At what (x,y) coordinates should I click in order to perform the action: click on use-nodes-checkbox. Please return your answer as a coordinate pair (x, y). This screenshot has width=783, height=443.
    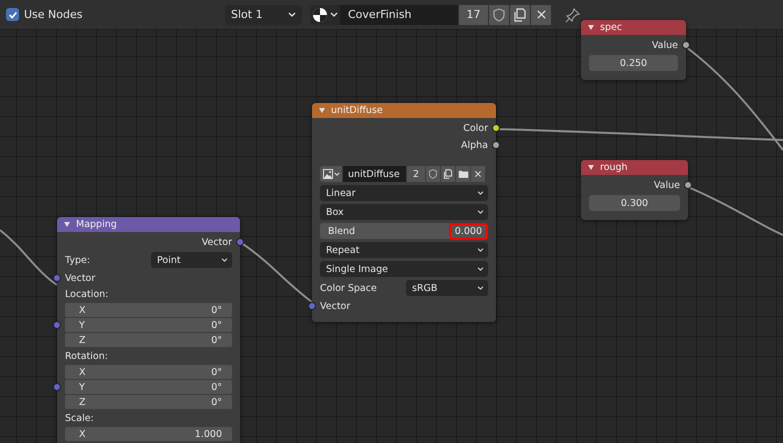
    Looking at the image, I should click on (12, 14).